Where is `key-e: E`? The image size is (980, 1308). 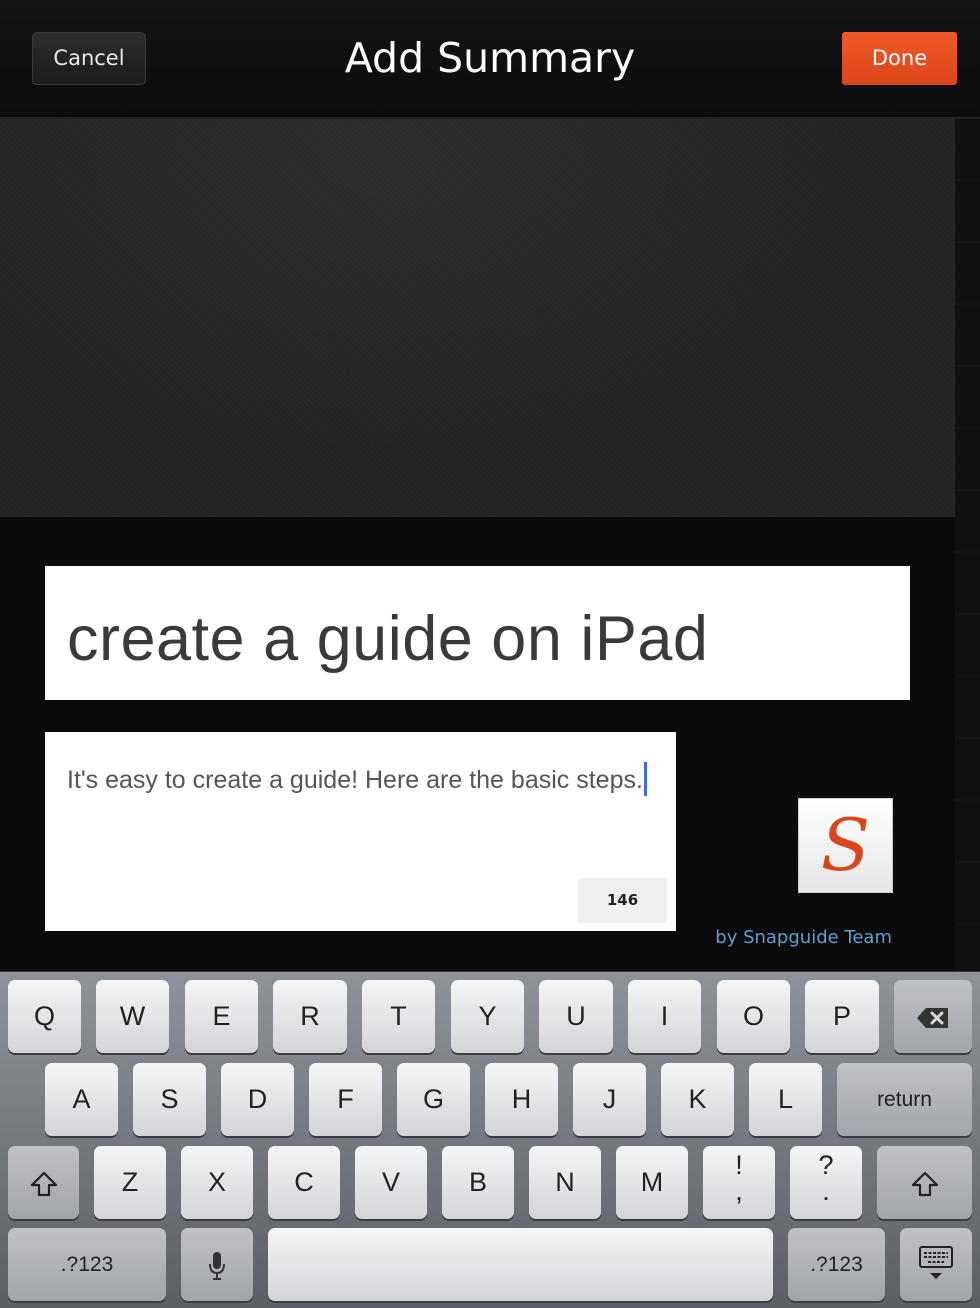
key-e: E is located at coordinates (221, 1016).